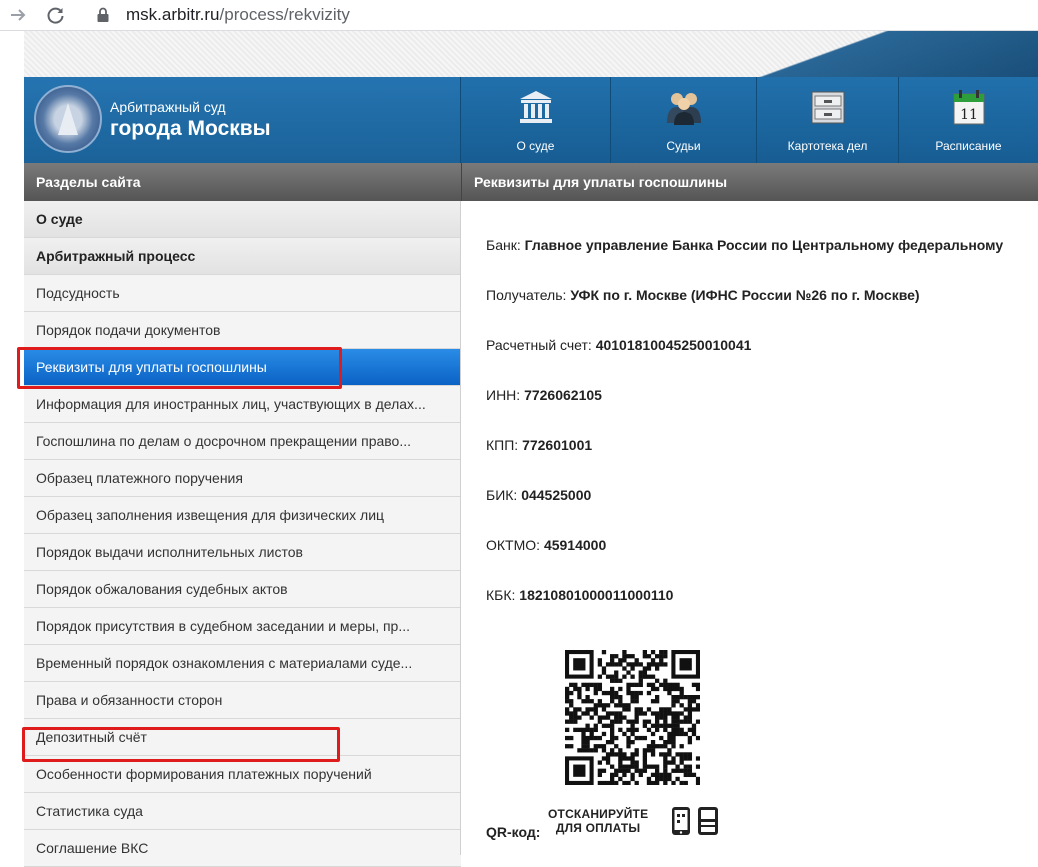  What do you see at coordinates (683, 146) in the screenshot?
I see `nav-label: Судьи` at bounding box center [683, 146].